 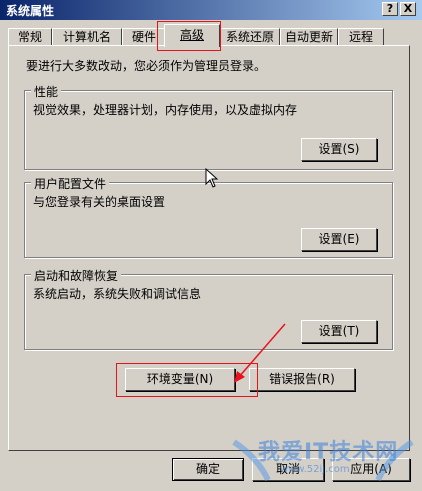 What do you see at coordinates (328, 452) in the screenshot?
I see `watermark-text: 我爱IT技术网` at bounding box center [328, 452].